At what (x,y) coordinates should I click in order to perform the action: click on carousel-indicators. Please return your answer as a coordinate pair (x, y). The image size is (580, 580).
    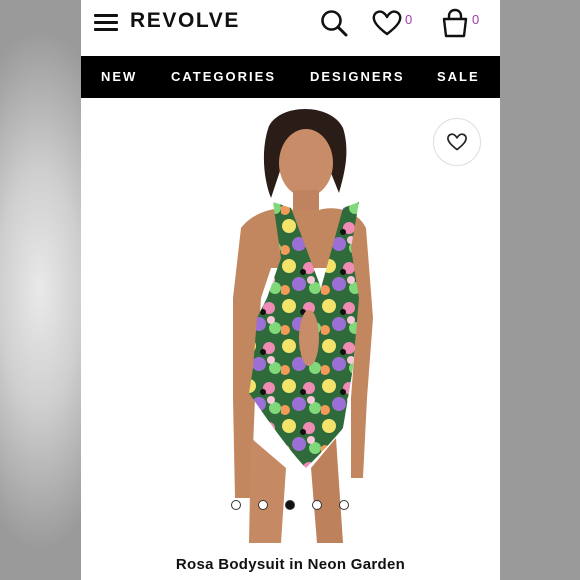
    Looking at the image, I should click on (290, 505).